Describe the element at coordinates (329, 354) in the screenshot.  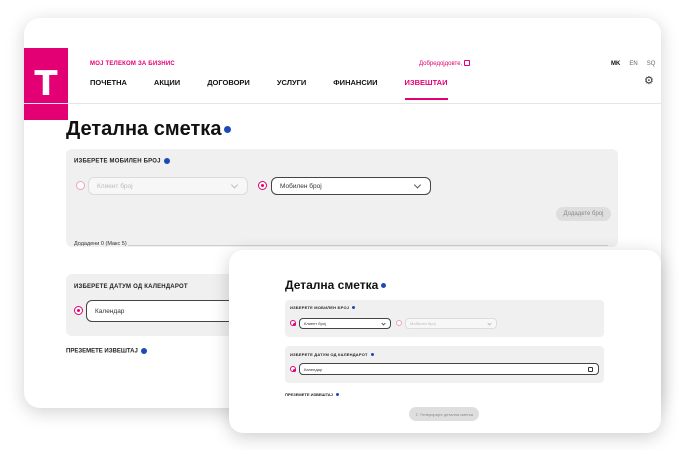
I see `date-section-text: ИЗБЕРЕТЕ ДАТУМ ОД КАЛЕНДАРОТ` at that location.